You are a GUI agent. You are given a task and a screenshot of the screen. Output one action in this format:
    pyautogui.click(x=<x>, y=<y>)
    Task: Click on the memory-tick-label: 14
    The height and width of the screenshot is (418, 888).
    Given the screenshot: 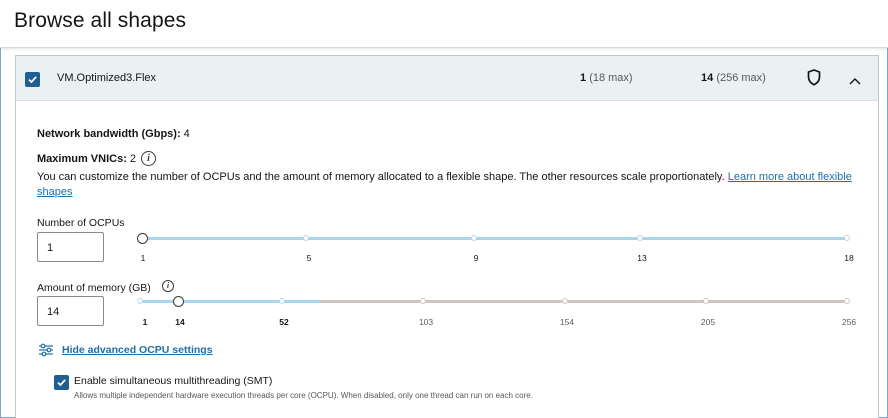 What is the action you would take?
    pyautogui.click(x=180, y=322)
    